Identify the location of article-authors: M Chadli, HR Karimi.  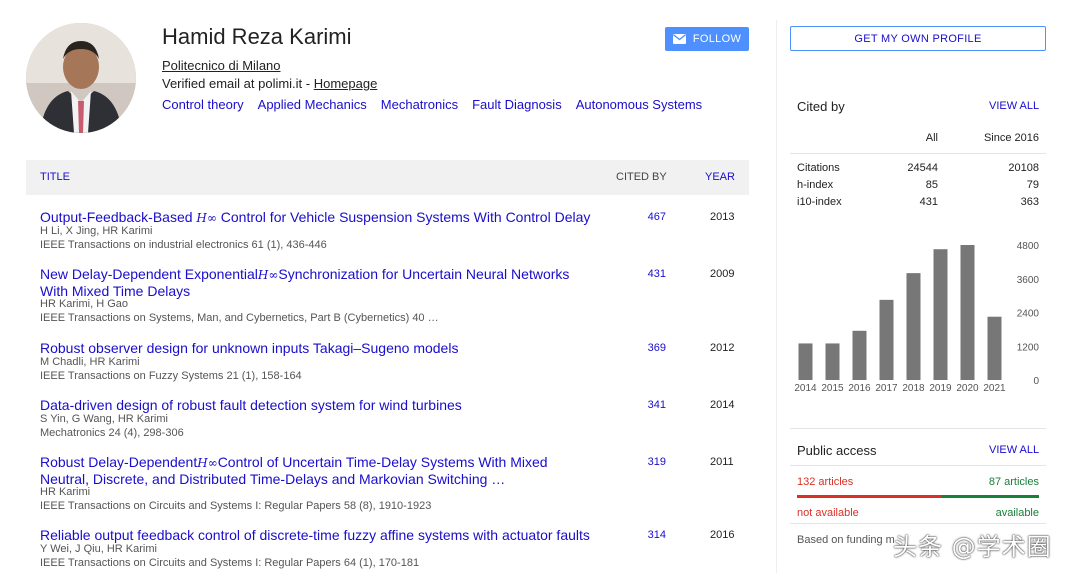
(90, 362).